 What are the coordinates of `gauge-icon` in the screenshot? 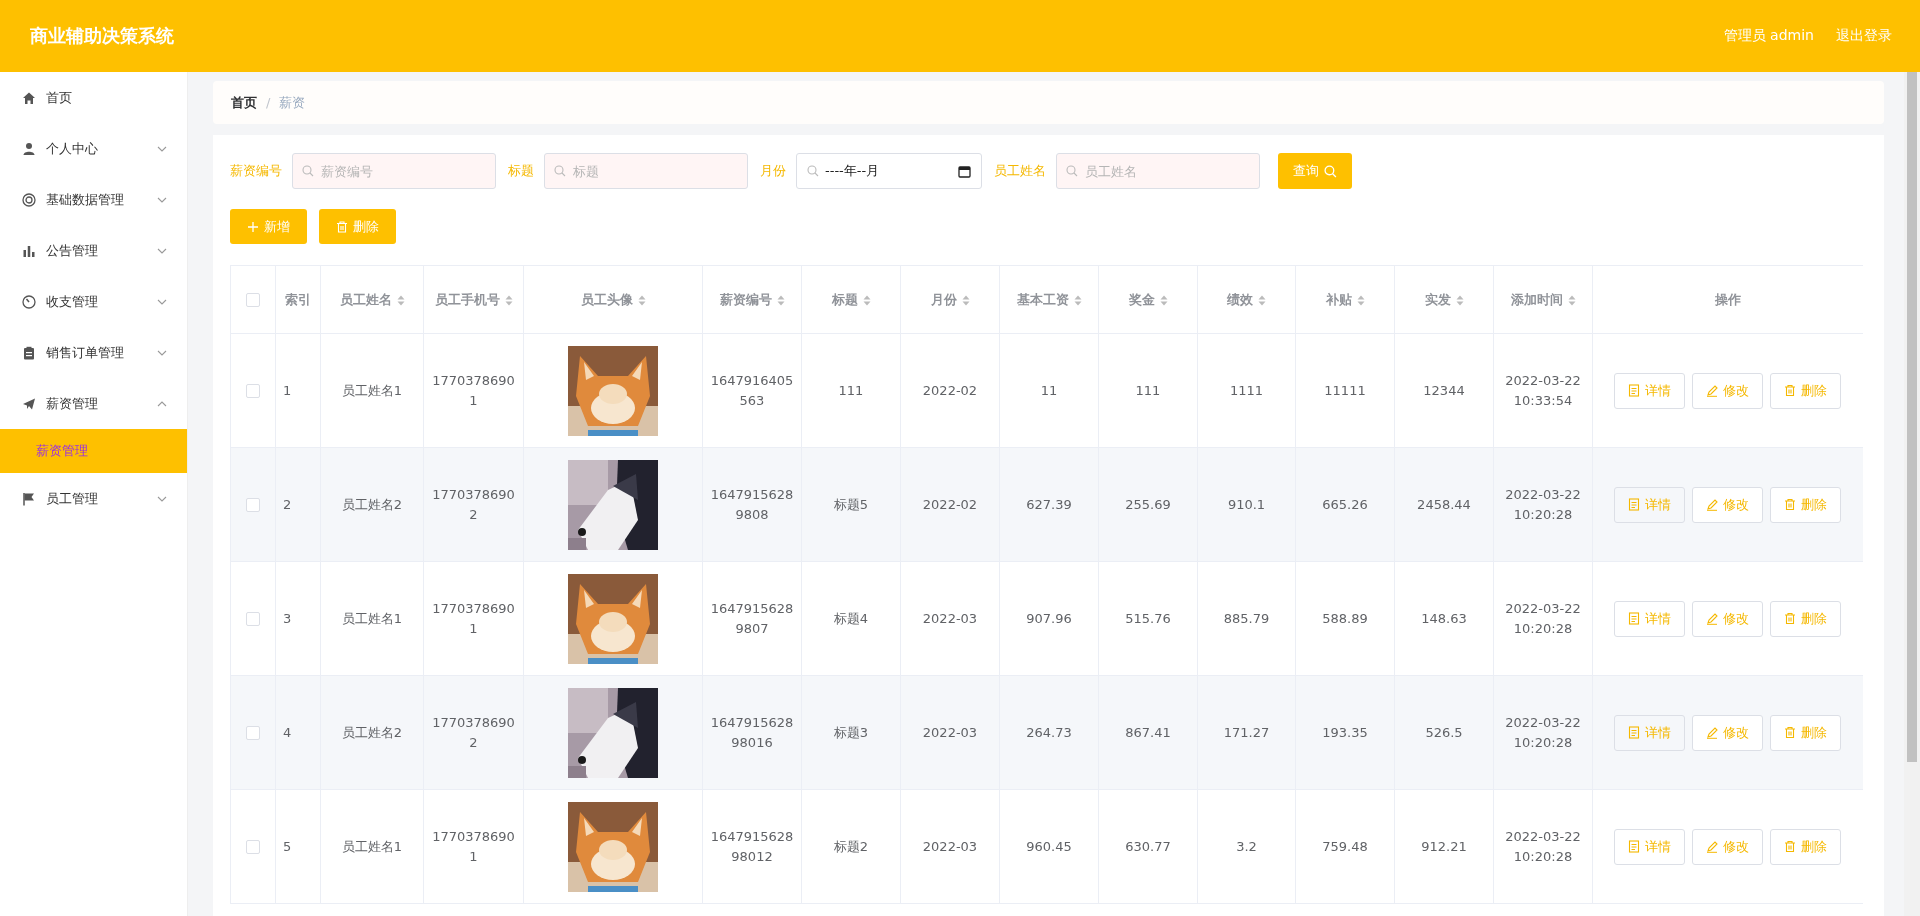 It's located at (29, 301).